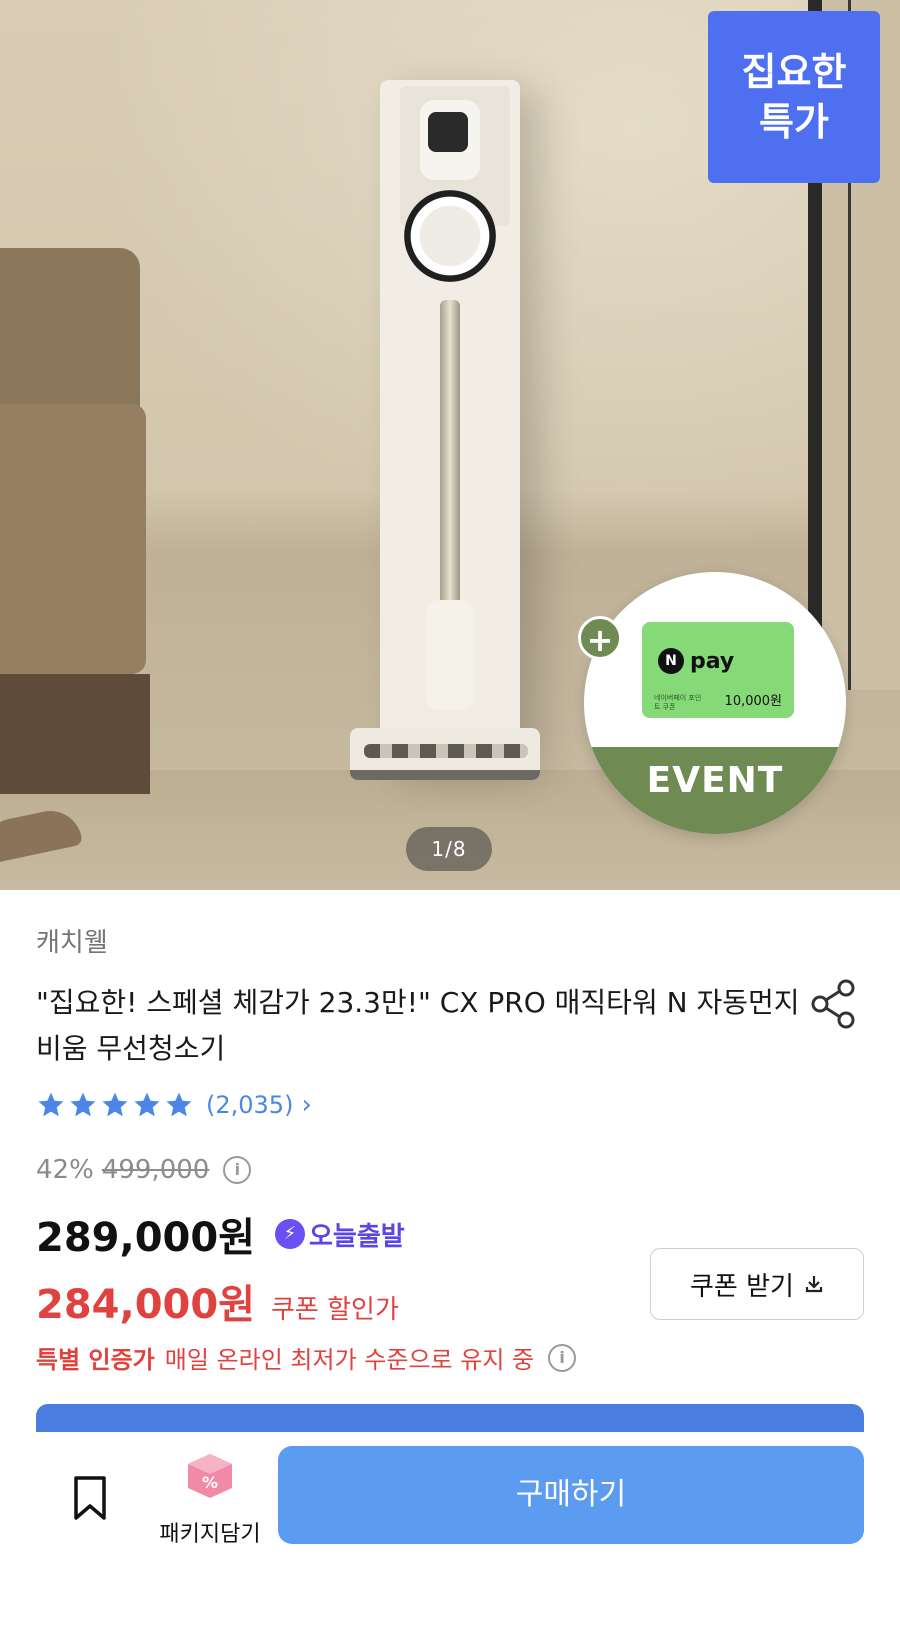 The height and width of the screenshot is (1633, 900). Describe the element at coordinates (450, 655) in the screenshot. I see `vacuum-lower-body` at that location.